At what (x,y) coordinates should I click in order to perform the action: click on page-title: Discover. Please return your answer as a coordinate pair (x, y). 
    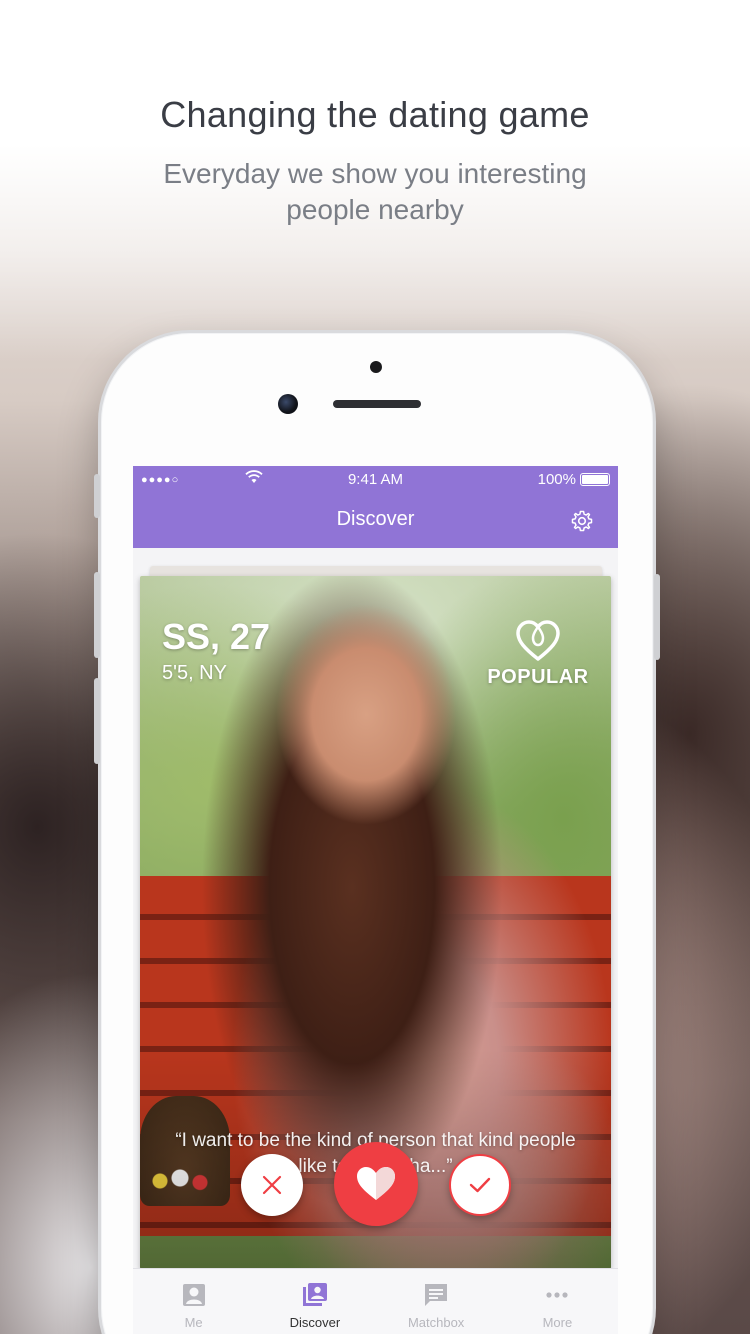
    Looking at the image, I should click on (375, 519).